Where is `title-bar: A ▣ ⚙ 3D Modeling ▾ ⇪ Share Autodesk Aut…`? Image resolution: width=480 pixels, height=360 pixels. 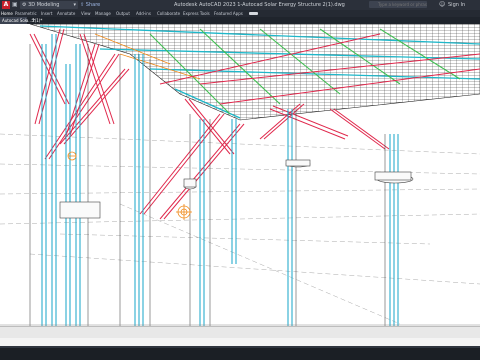 title-bar: A ▣ ⚙ 3D Modeling ▾ ⇪ Share Autodesk Aut… is located at coordinates (240, 5).